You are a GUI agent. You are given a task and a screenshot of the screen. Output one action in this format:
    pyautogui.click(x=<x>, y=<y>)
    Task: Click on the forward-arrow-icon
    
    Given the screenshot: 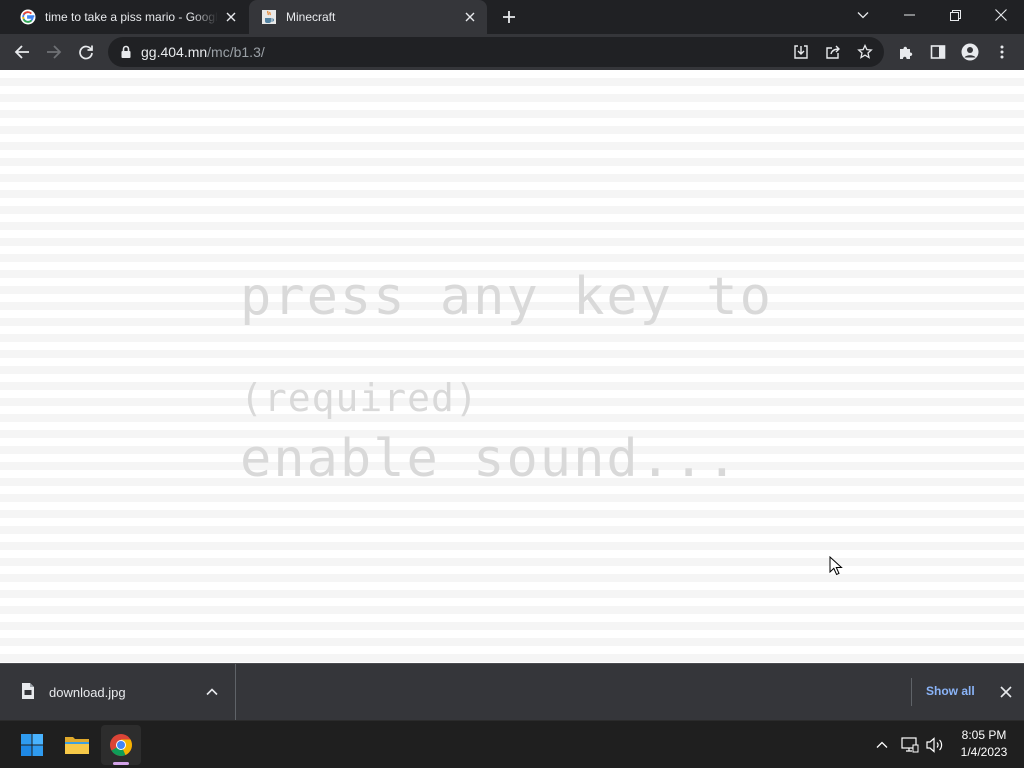 What is the action you would take?
    pyautogui.click(x=54, y=52)
    